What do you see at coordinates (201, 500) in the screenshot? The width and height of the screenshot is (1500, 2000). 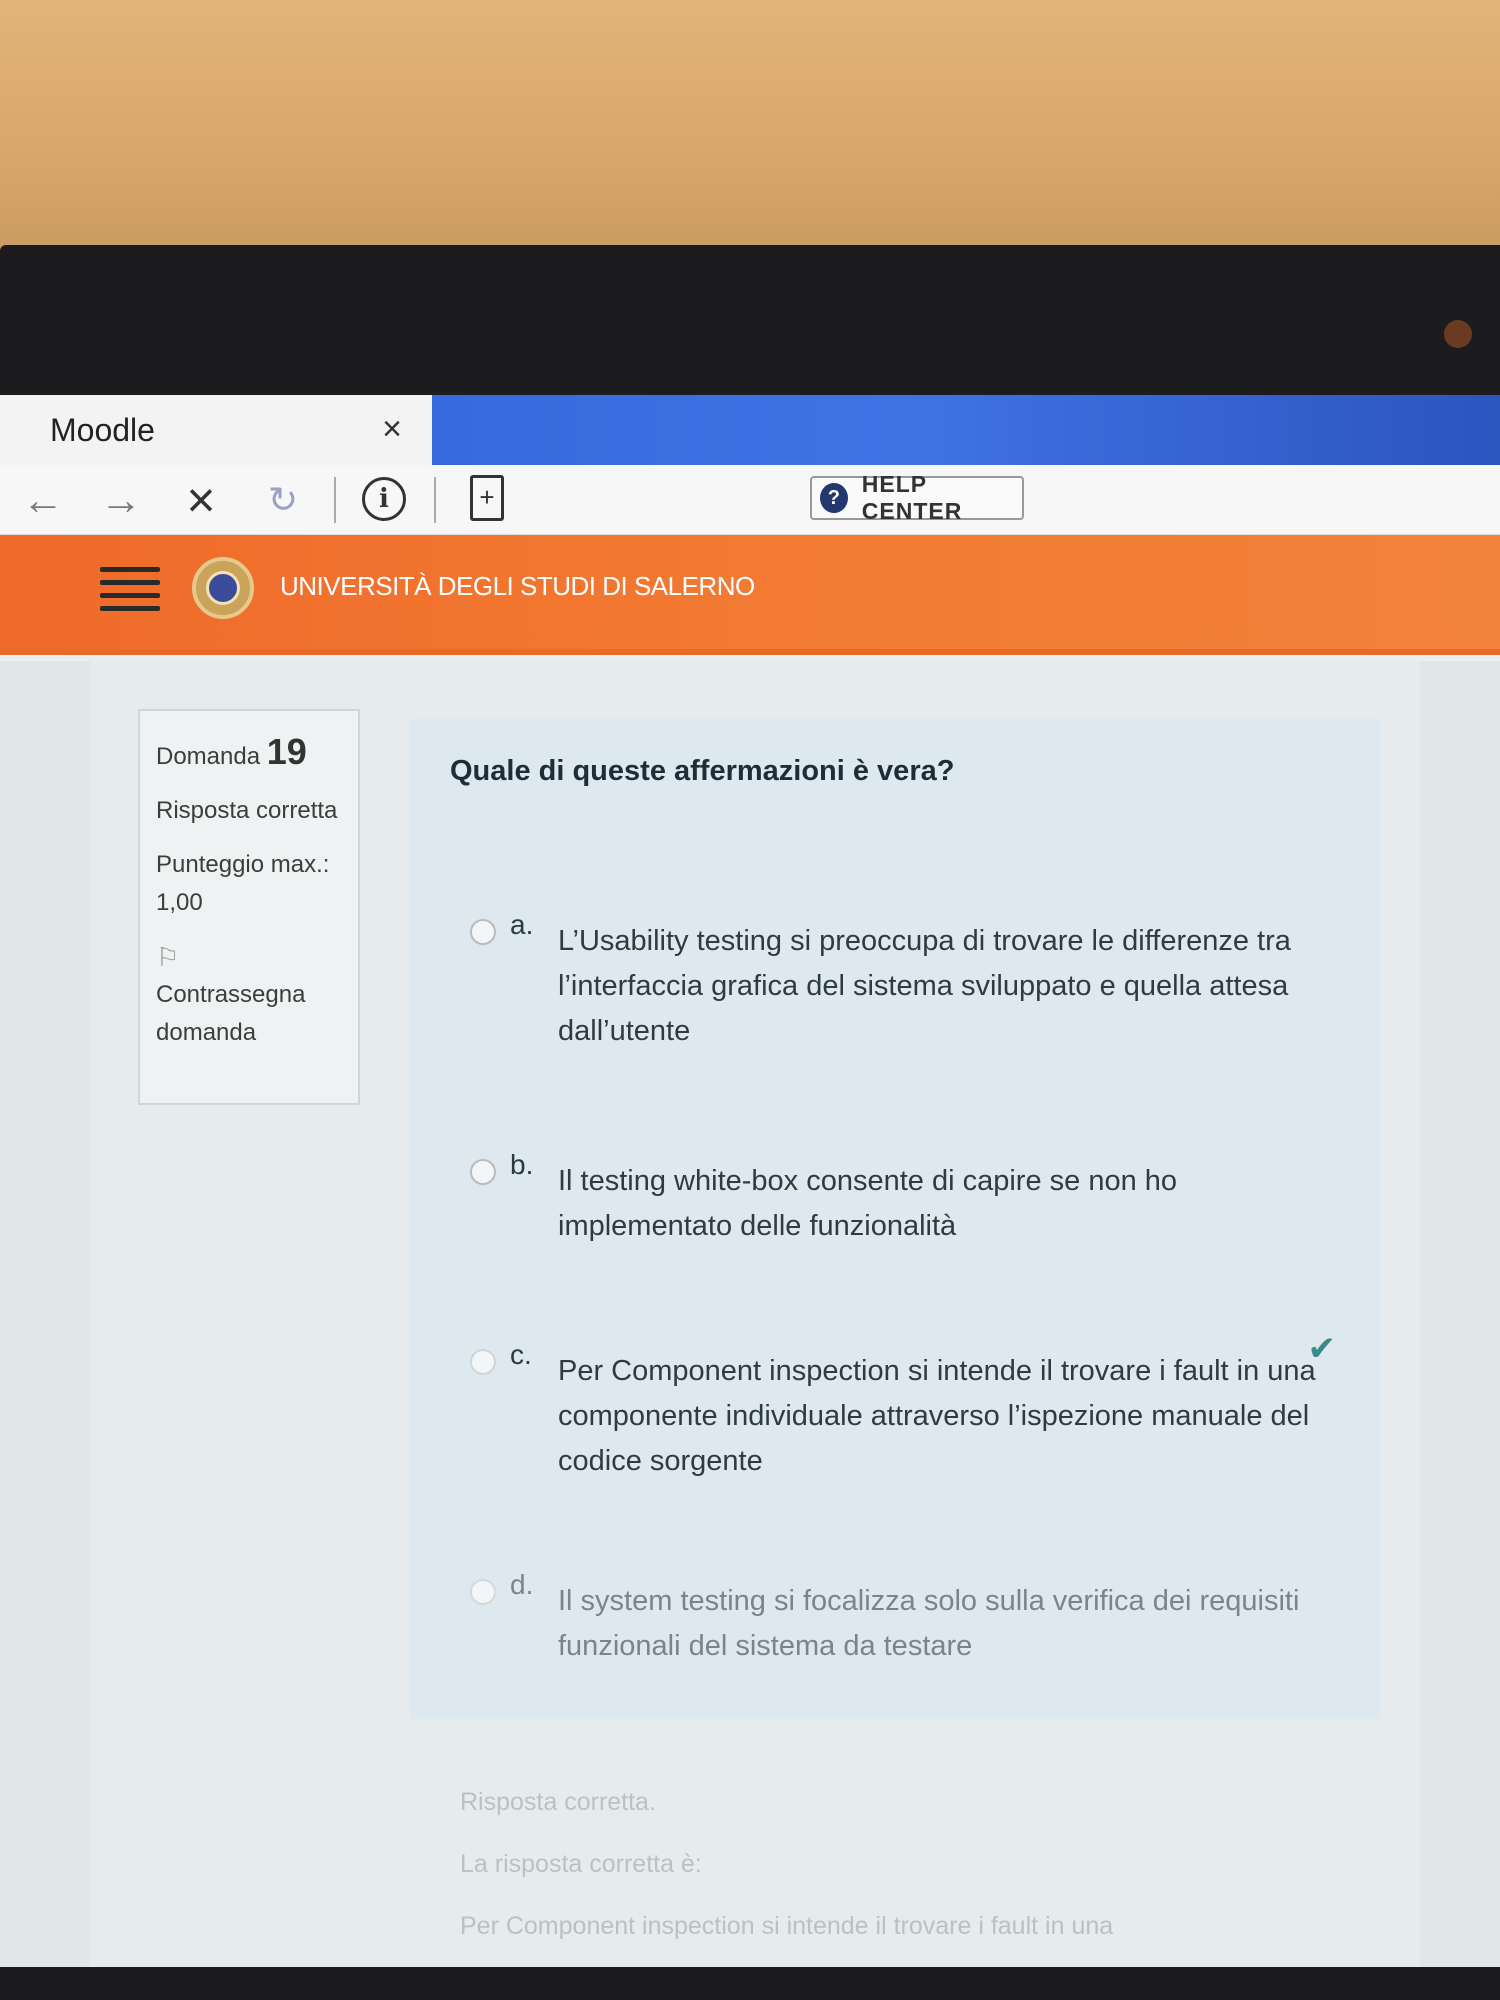 I see `stop-icon: ×` at bounding box center [201, 500].